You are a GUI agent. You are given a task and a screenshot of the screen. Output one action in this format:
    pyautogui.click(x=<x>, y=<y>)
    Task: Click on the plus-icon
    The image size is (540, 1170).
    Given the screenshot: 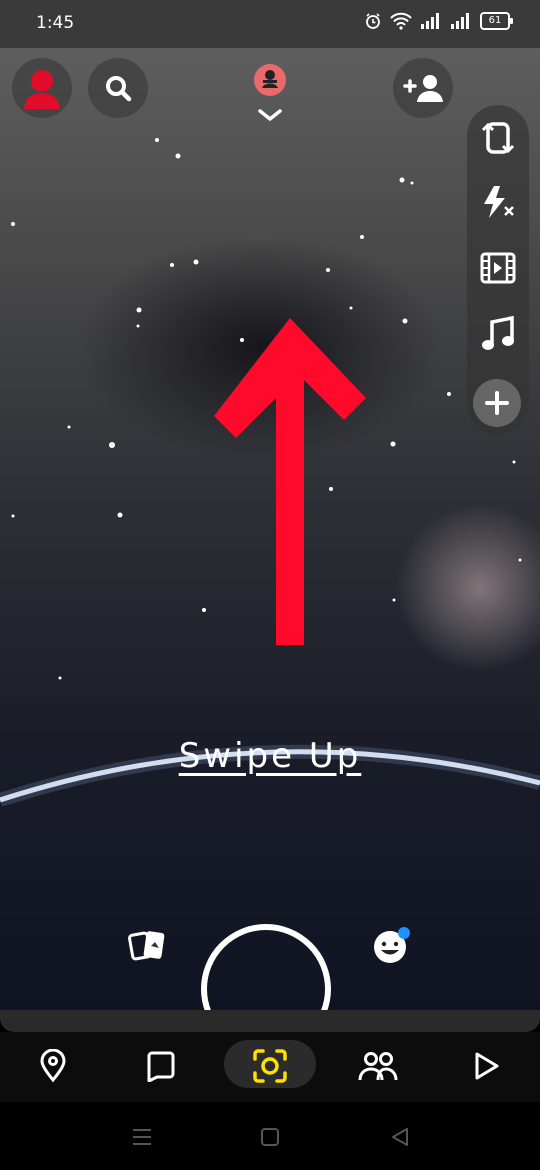 What is the action you would take?
    pyautogui.click(x=497, y=403)
    